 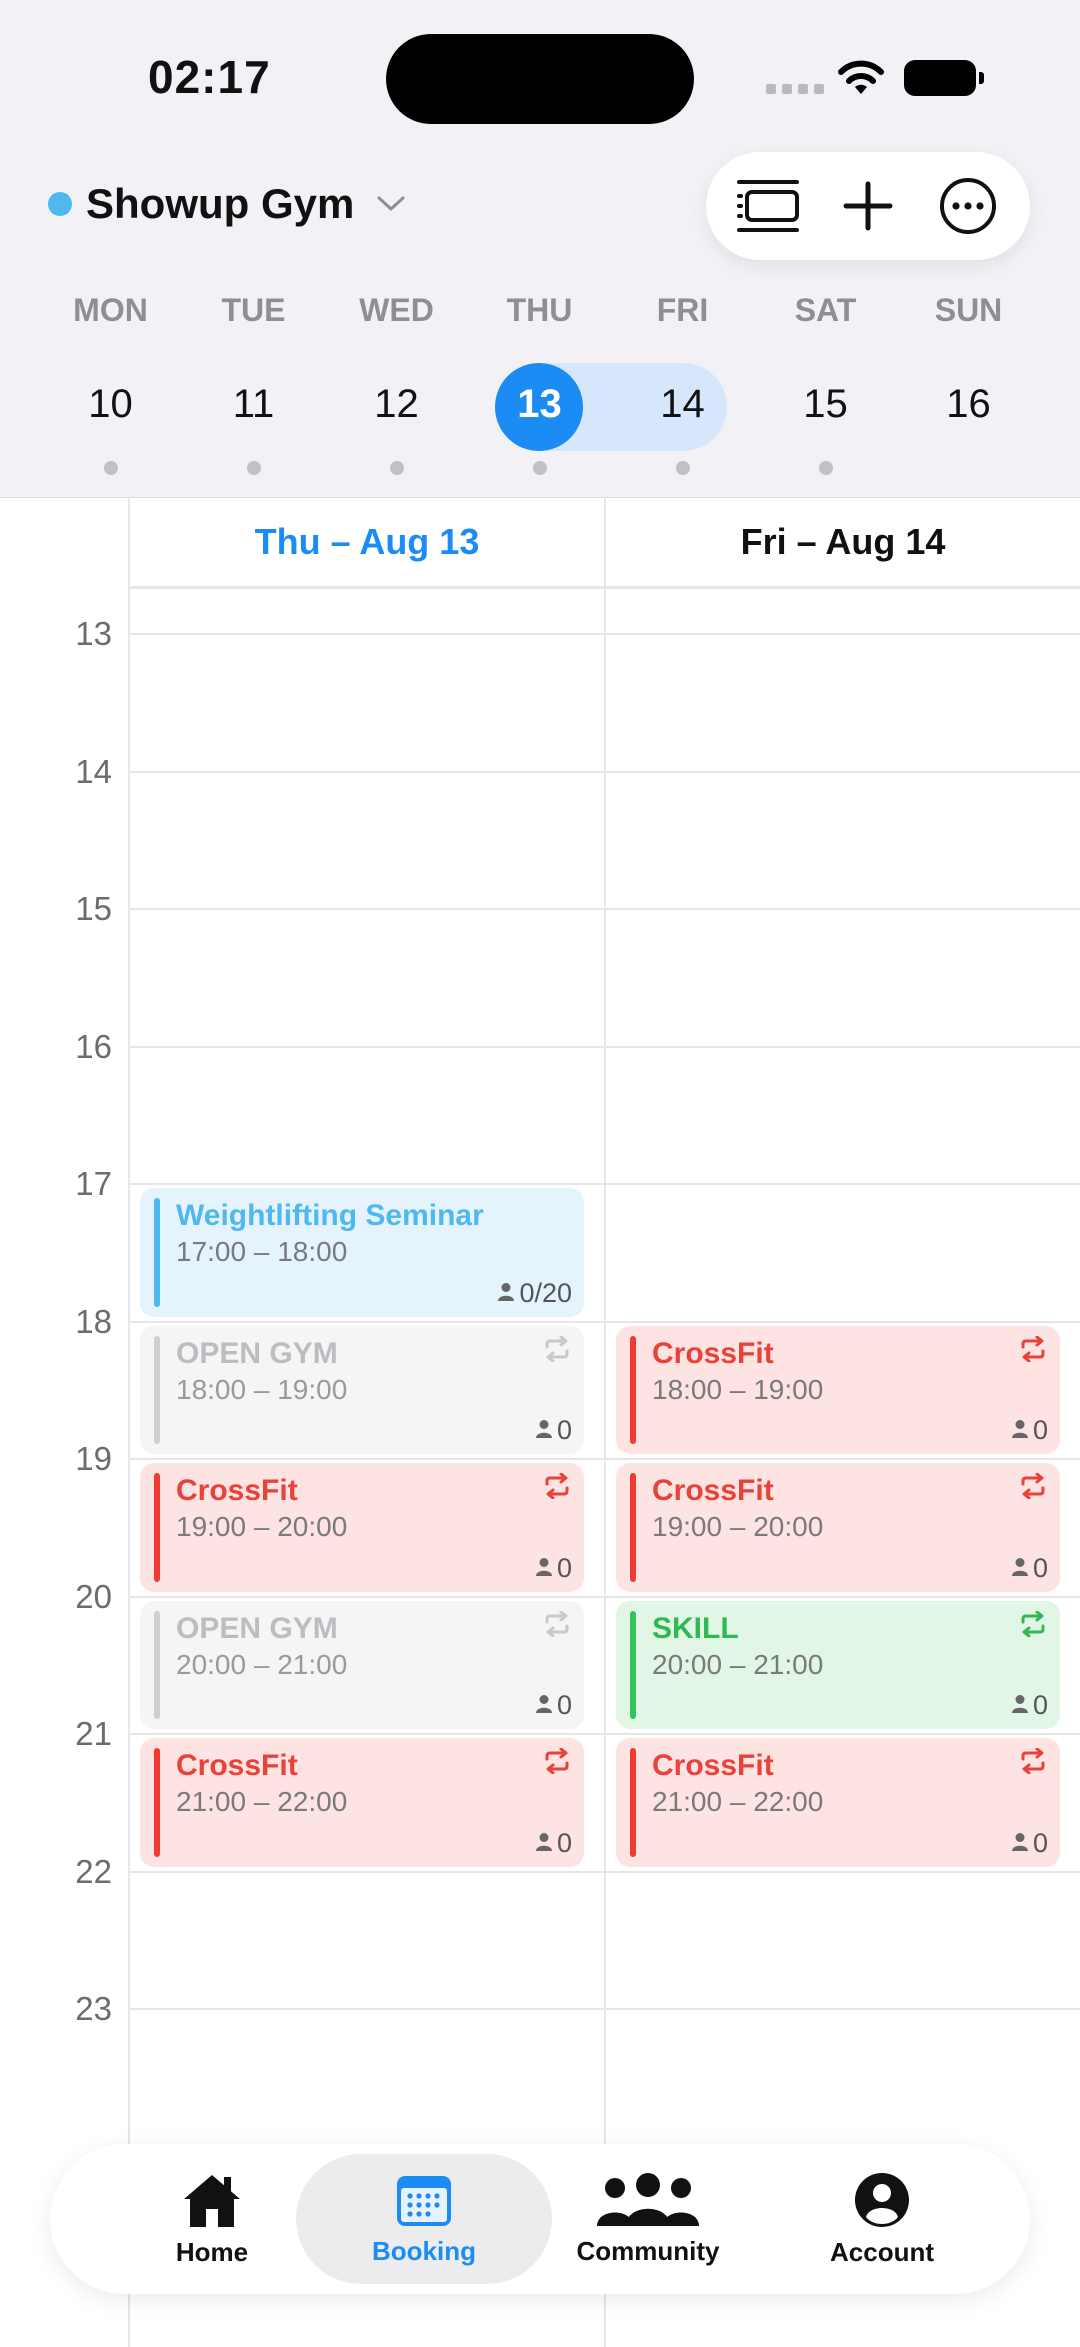 I want to click on community-icon, so click(x=648, y=2199).